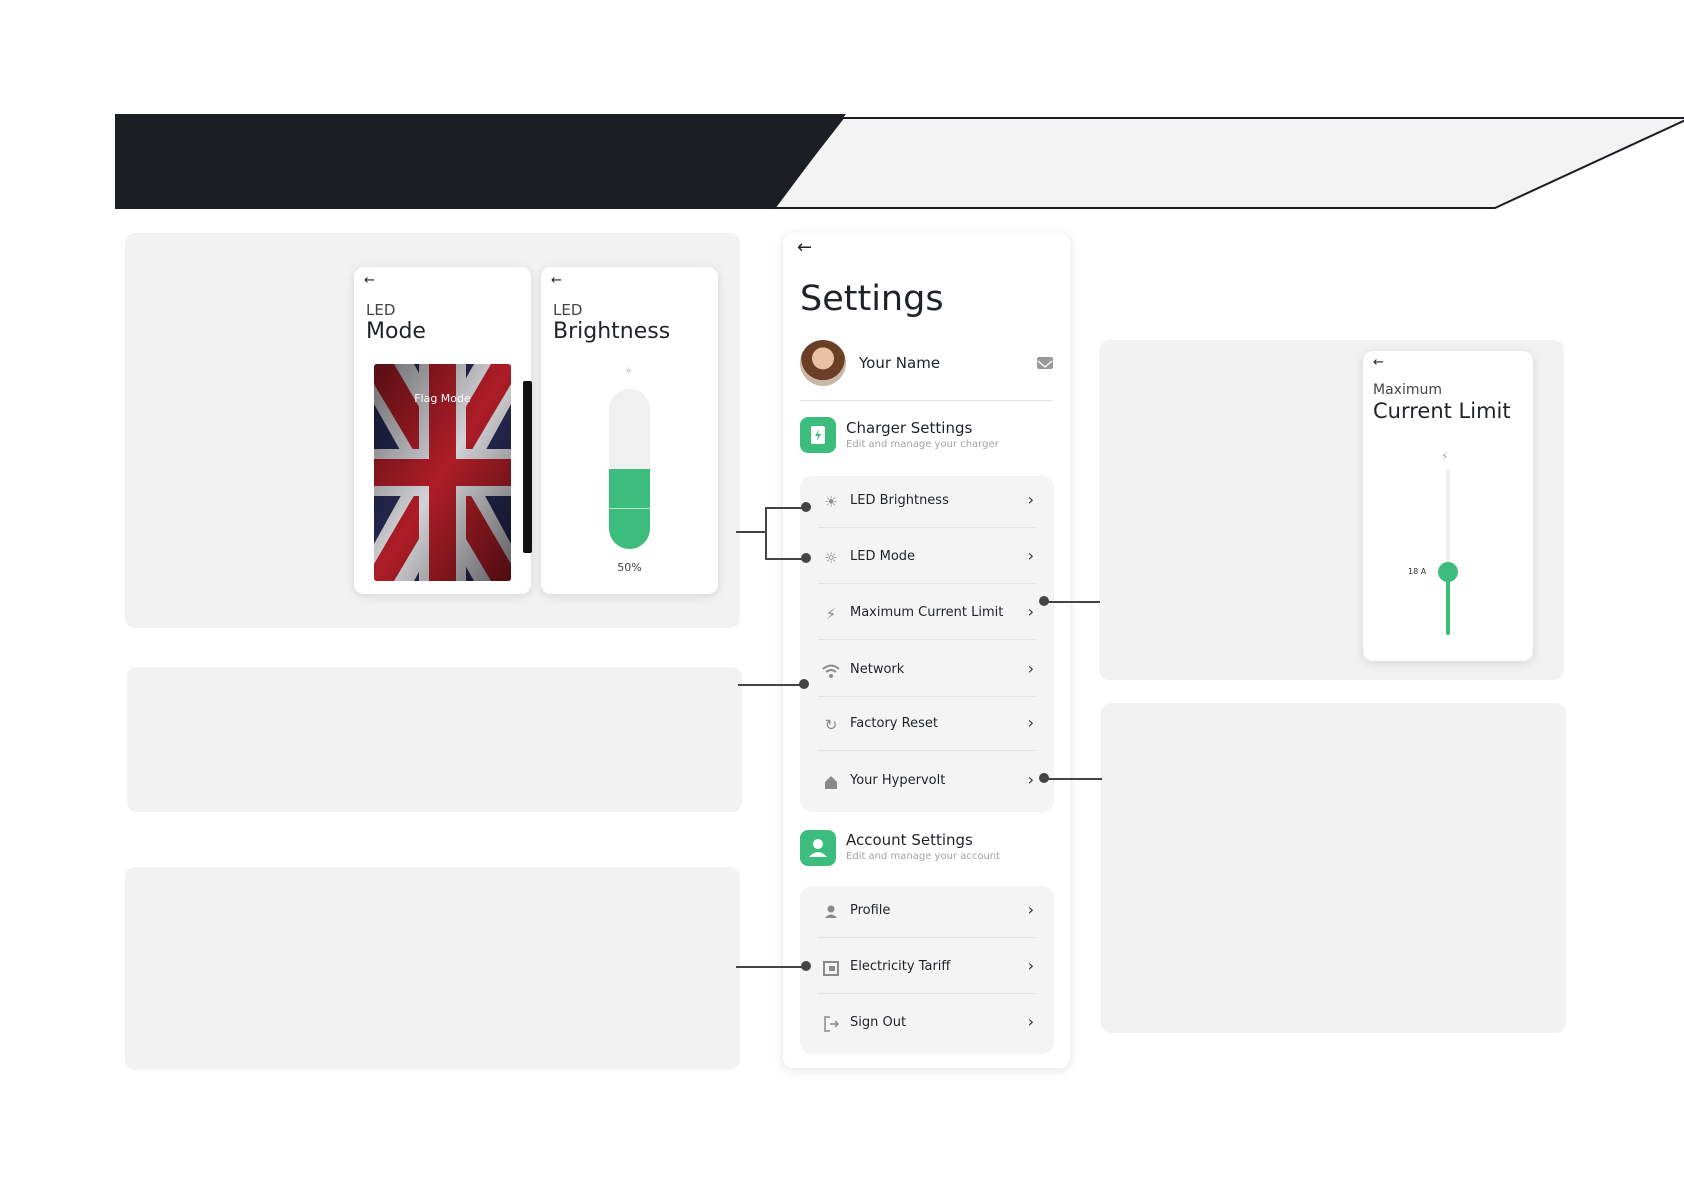  What do you see at coordinates (1448, 571) in the screenshot?
I see `current-limit-knob` at bounding box center [1448, 571].